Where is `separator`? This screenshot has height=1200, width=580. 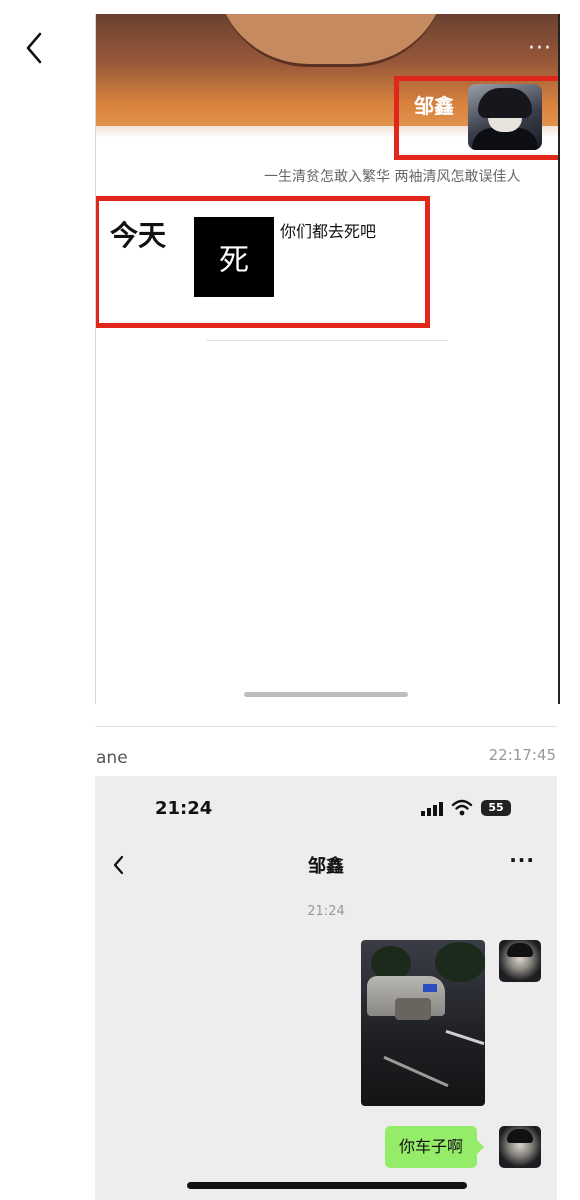 separator is located at coordinates (326, 726).